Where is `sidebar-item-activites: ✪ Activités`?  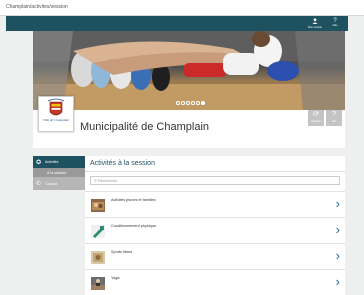
sidebar-item-activites: ✪ Activités is located at coordinates (59, 162).